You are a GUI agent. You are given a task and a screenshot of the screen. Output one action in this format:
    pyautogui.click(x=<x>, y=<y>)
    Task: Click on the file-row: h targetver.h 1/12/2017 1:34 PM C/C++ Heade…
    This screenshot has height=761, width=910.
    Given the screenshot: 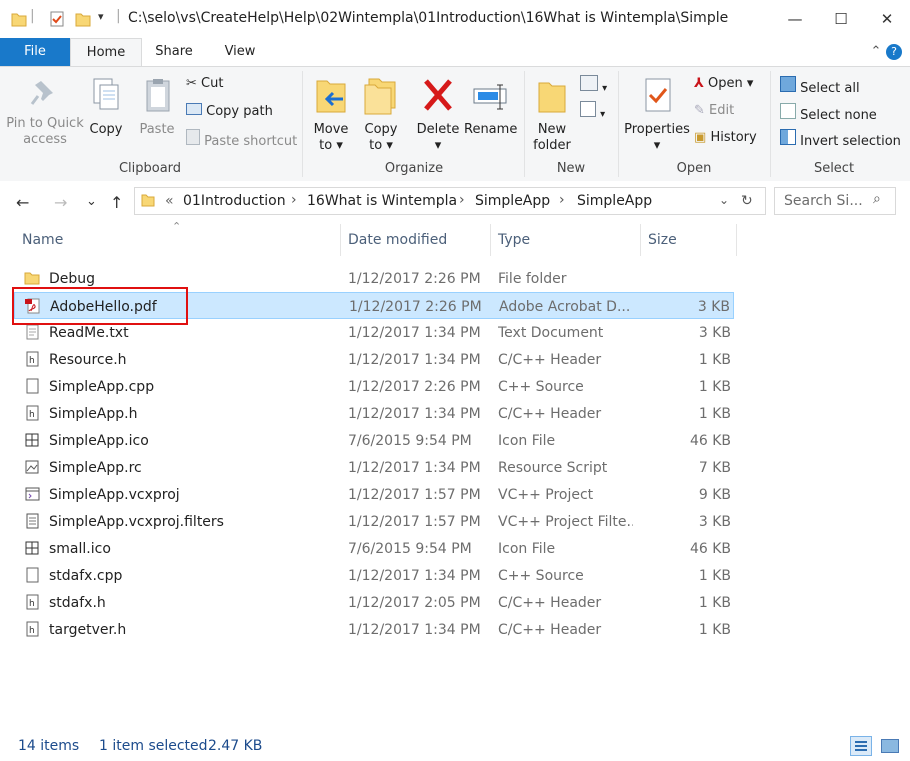 What is the action you would take?
    pyautogui.click(x=374, y=629)
    